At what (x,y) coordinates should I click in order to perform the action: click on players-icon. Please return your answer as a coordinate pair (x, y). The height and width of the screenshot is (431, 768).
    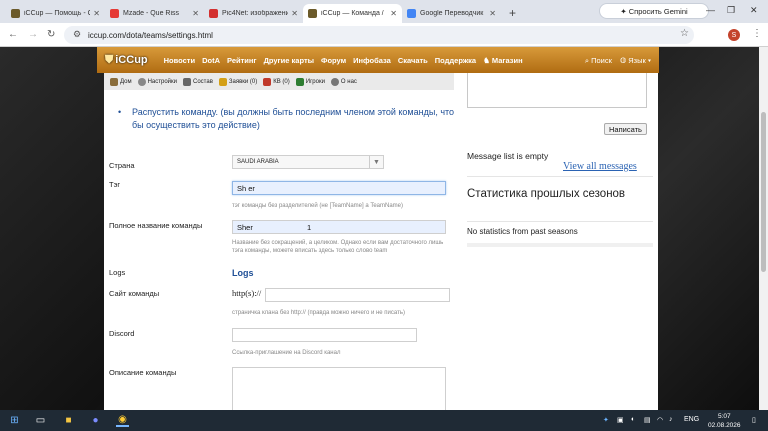
    Looking at the image, I should click on (299, 81).